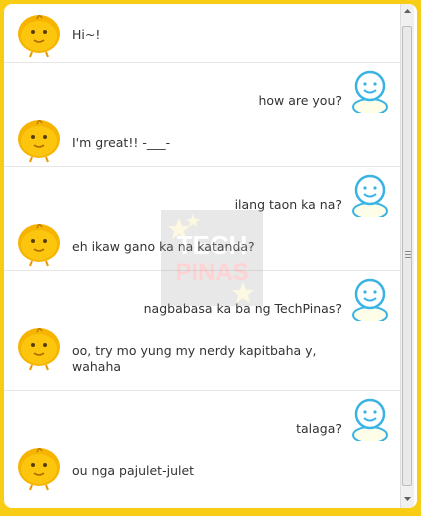 The height and width of the screenshot is (516, 421). Describe the element at coordinates (202, 89) in the screenshot. I see `user-message: how are you?` at that location.